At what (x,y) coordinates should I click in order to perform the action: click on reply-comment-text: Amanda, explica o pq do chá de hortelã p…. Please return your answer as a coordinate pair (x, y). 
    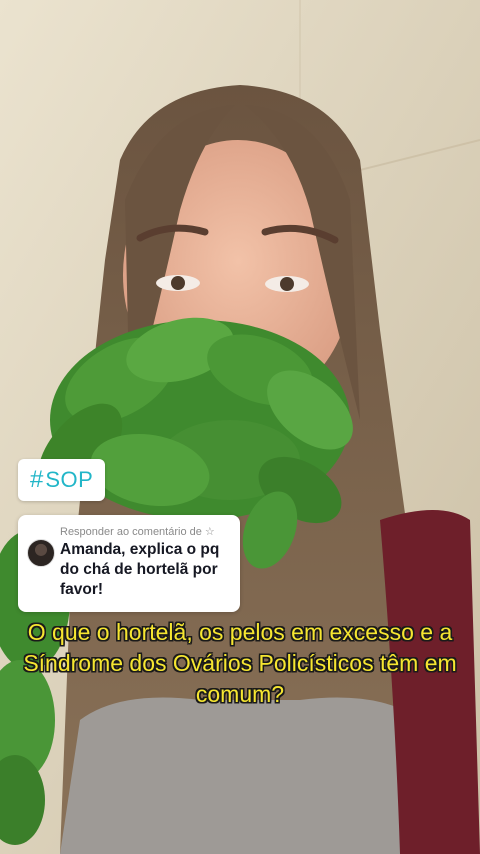
    Looking at the image, I should click on (140, 569).